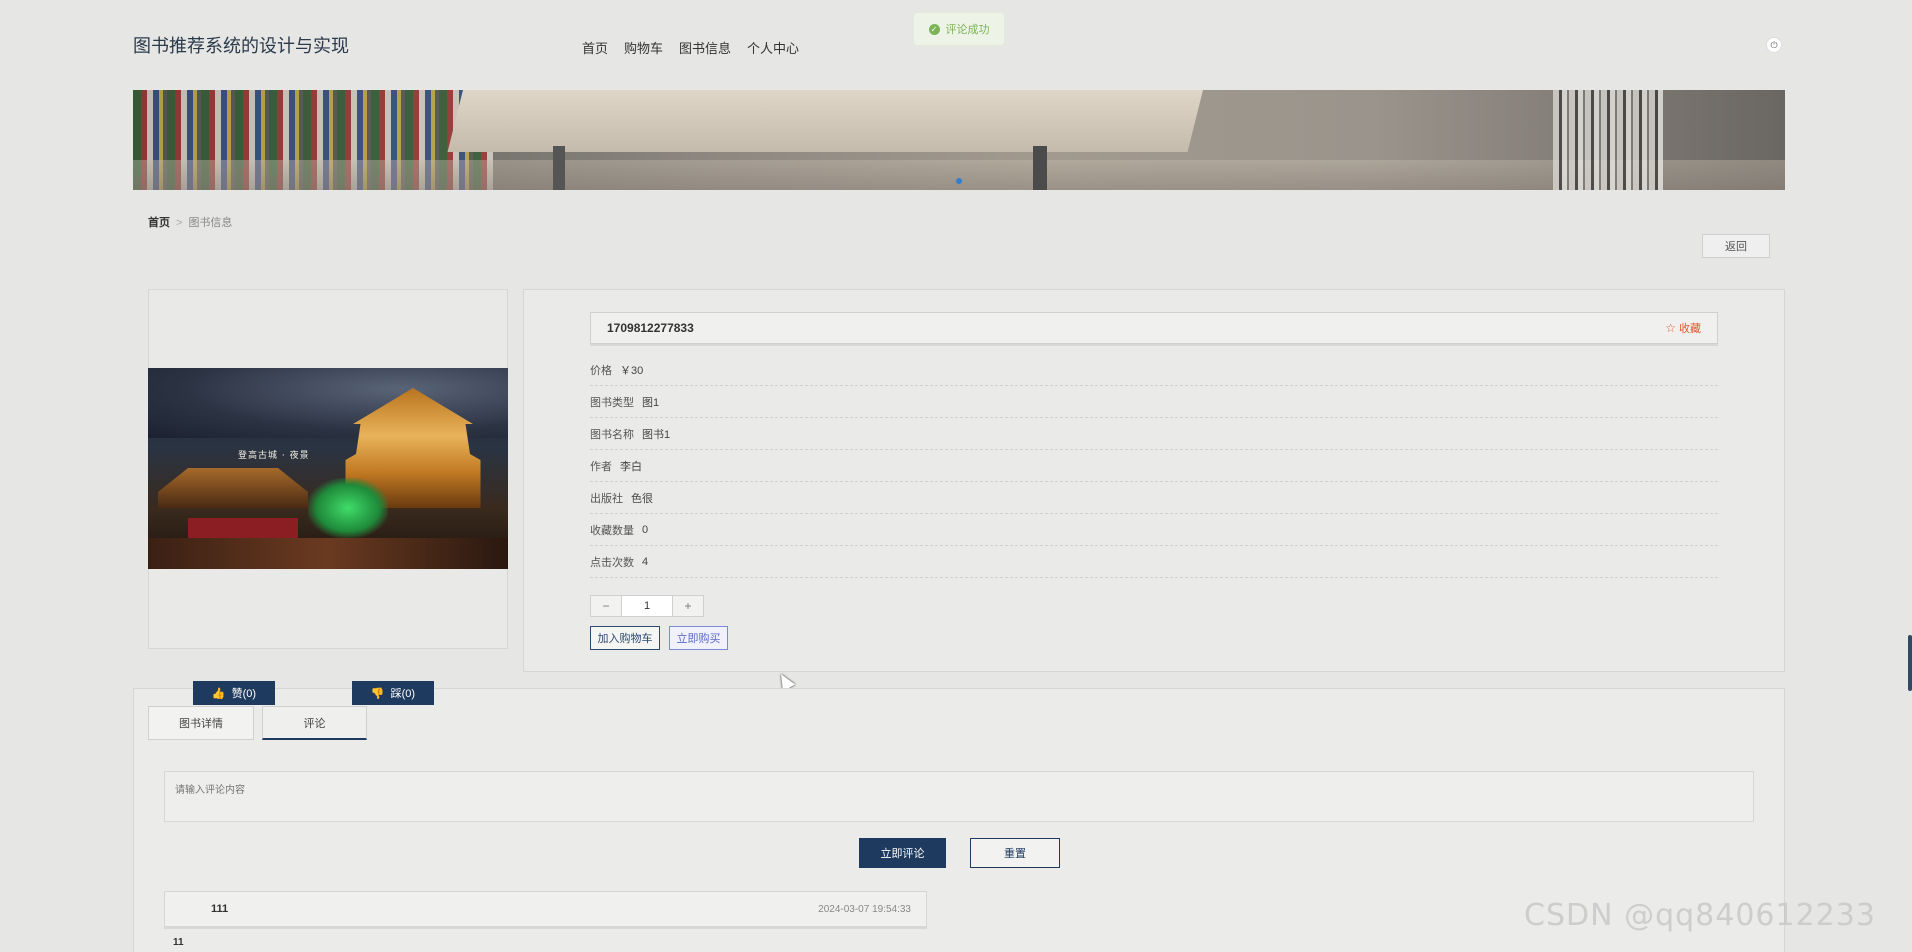 The width and height of the screenshot is (1912, 952). What do you see at coordinates (274, 456) in the screenshot?
I see `image-caption: 登高古城 · 夜景` at bounding box center [274, 456].